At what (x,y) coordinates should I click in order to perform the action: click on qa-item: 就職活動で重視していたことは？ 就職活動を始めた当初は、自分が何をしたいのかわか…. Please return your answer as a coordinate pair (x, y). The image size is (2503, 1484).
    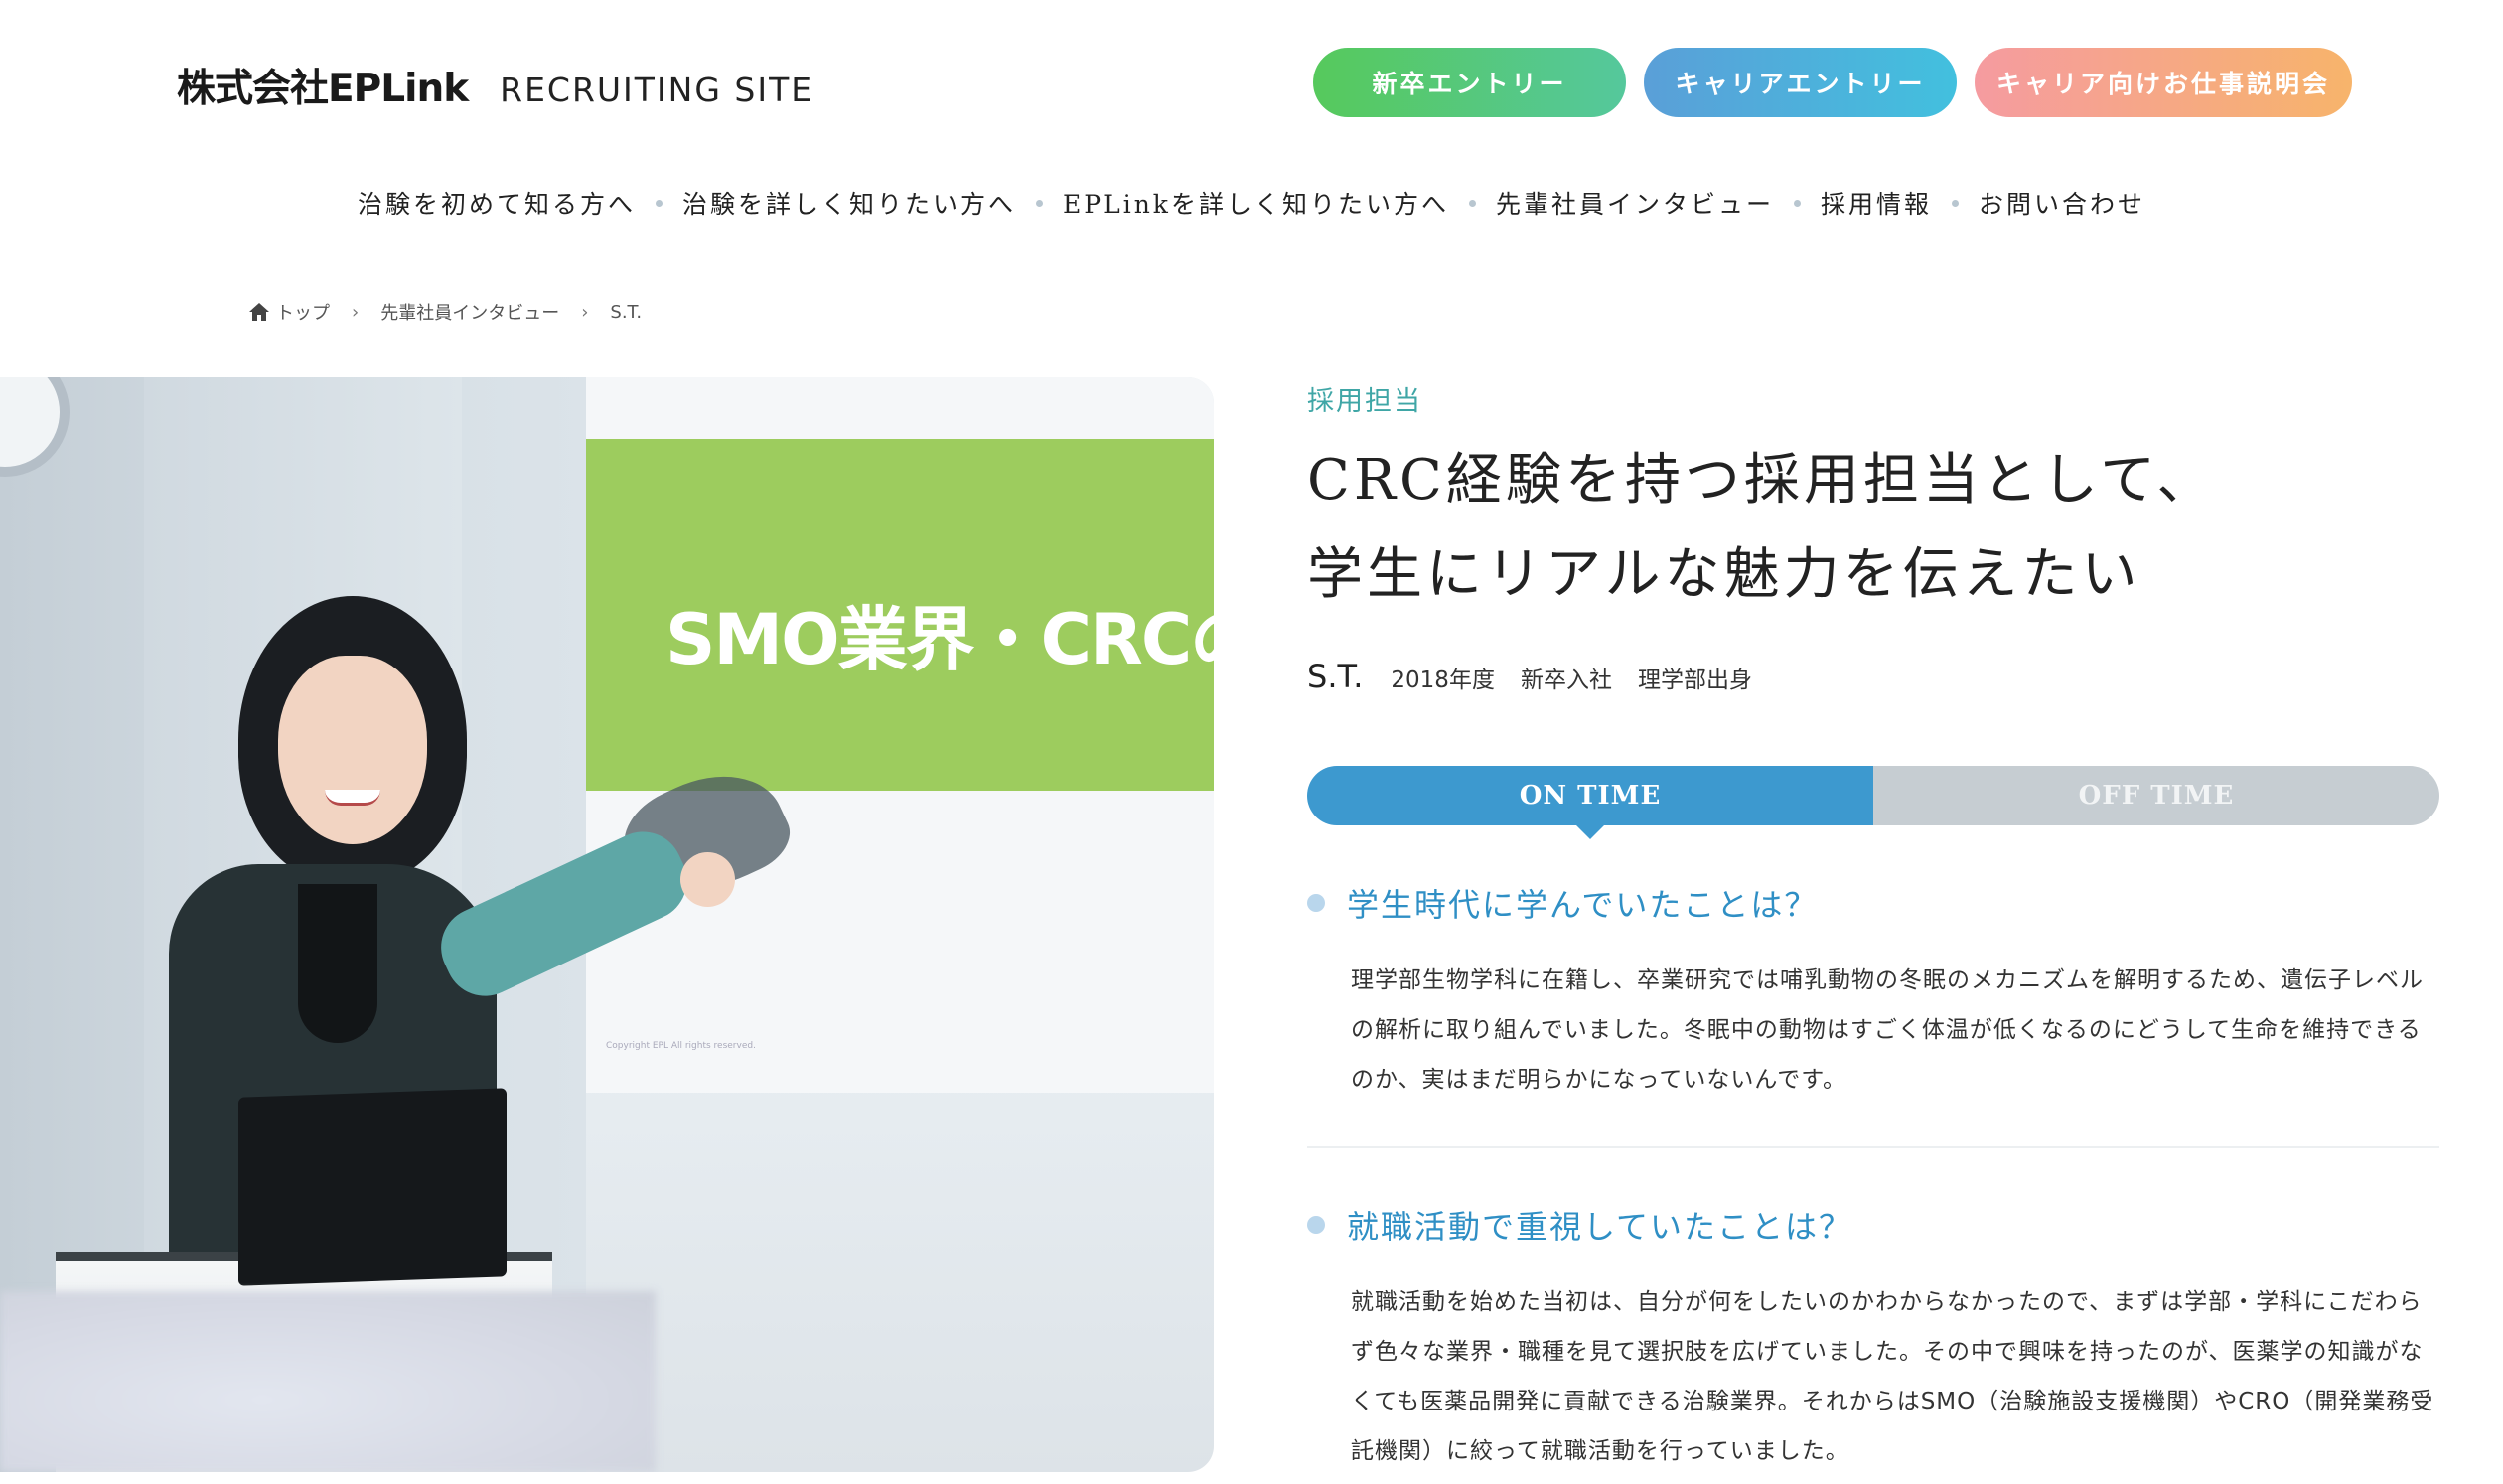
    Looking at the image, I should click on (1873, 1339).